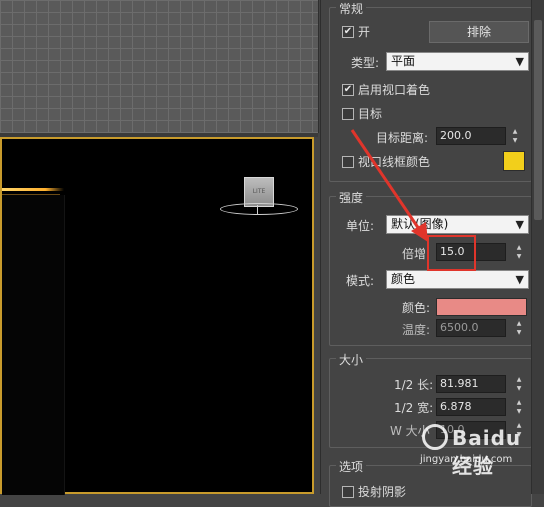 This screenshot has width=544, height=507. I want to click on wire-color-label: 视口线框颜色, so click(394, 162).